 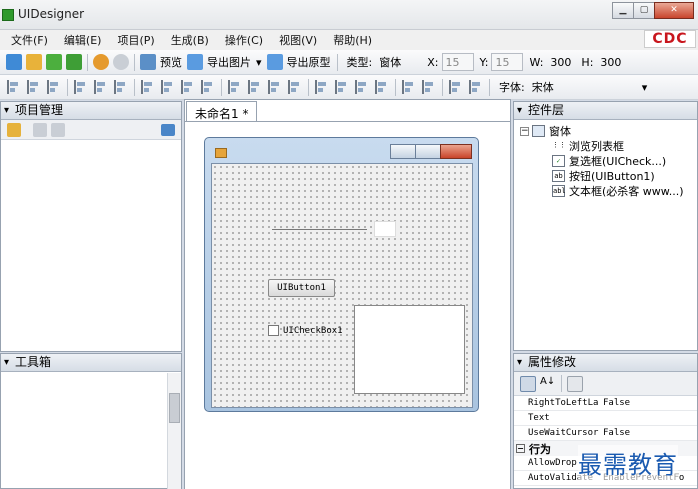 What do you see at coordinates (121, 62) in the screenshot?
I see `redo-icon` at bounding box center [121, 62].